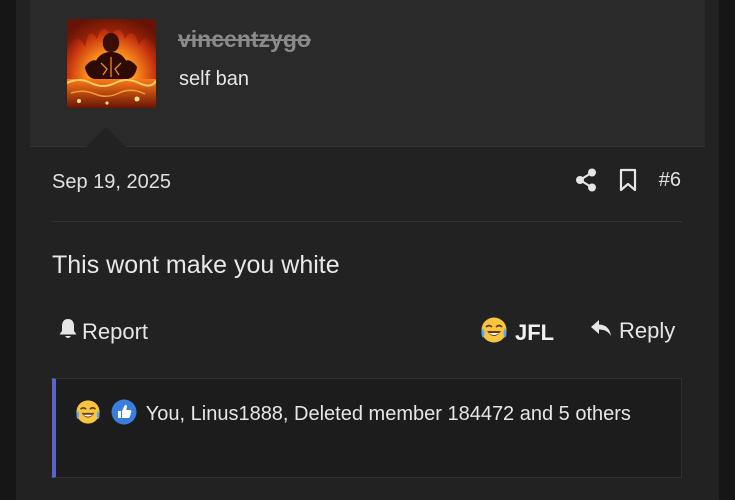 The width and height of the screenshot is (735, 500). What do you see at coordinates (535, 332) in the screenshot?
I see `jfl-label: JFL` at bounding box center [535, 332].